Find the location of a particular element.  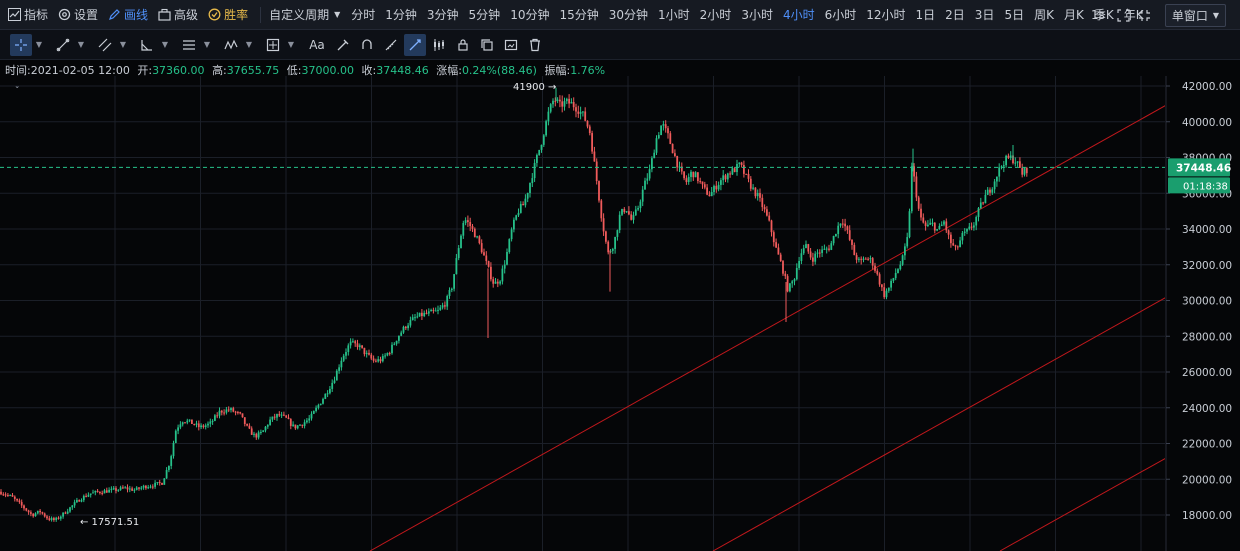

draw-mode-icon is located at coordinates (415, 44).